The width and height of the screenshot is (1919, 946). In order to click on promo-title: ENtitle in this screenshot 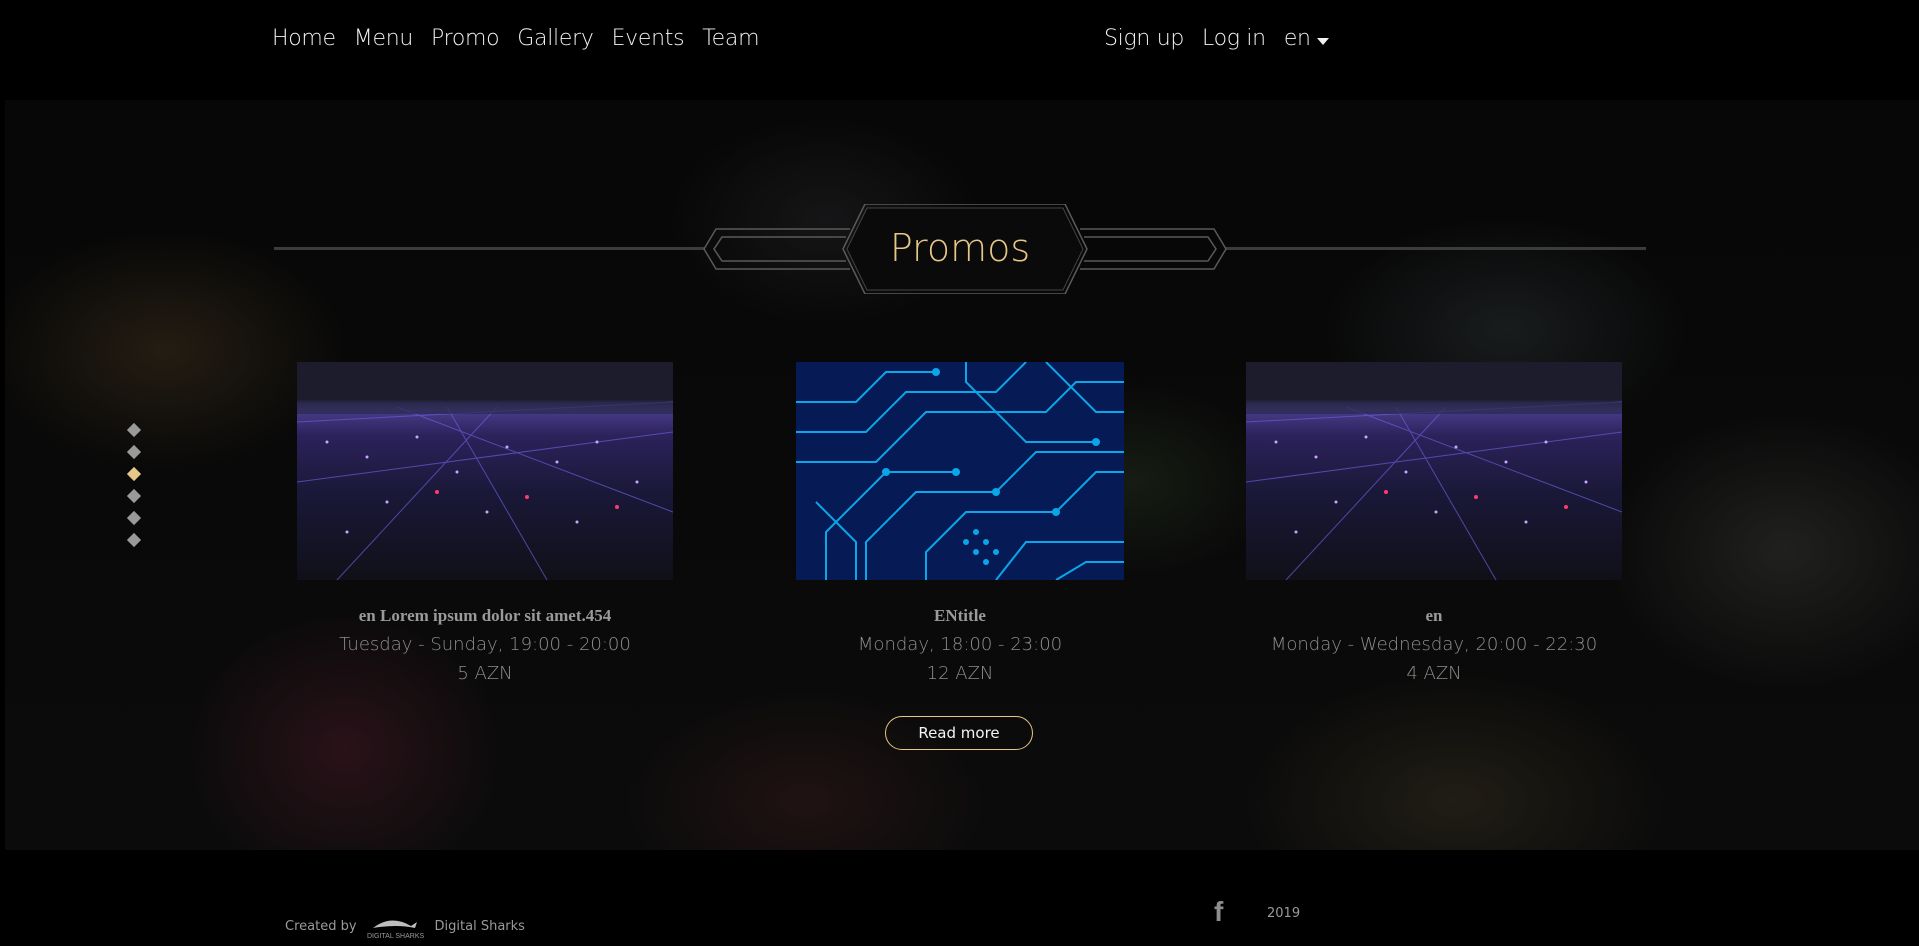, I will do `click(960, 615)`.